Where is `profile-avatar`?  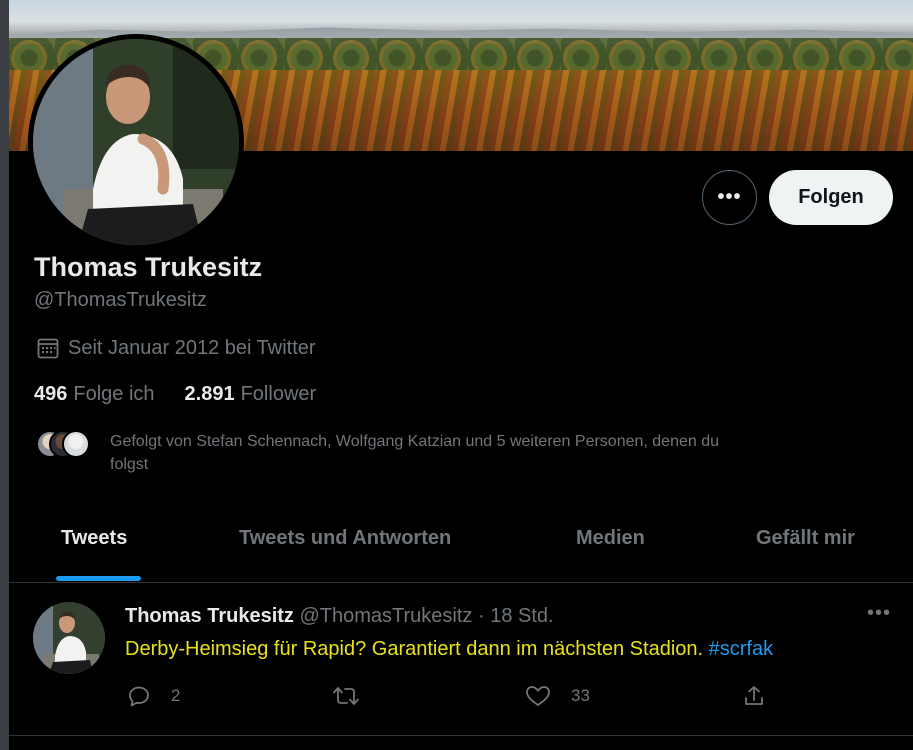
profile-avatar is located at coordinates (136, 142).